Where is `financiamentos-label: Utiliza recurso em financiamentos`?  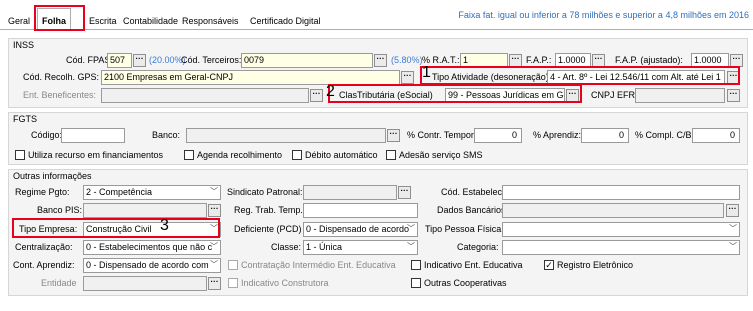 financiamentos-label: Utiliza recurso em financiamentos is located at coordinates (96, 155).